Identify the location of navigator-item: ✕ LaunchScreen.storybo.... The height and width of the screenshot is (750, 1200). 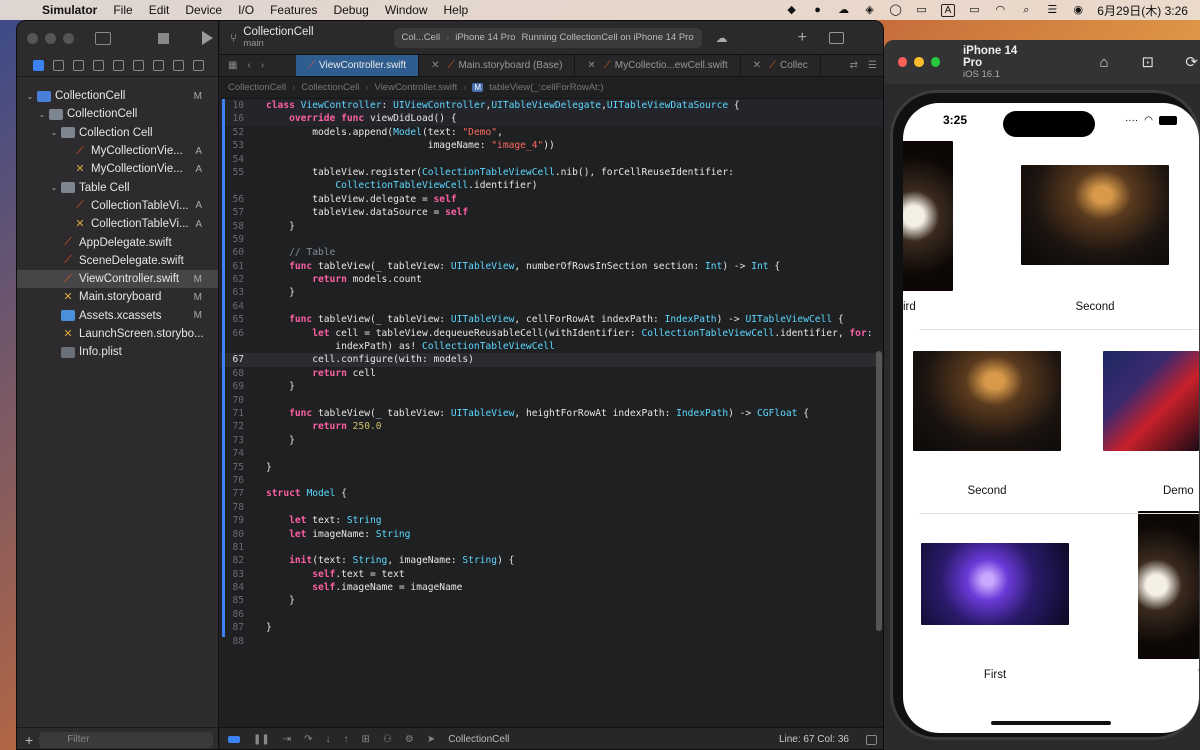
(117, 334).